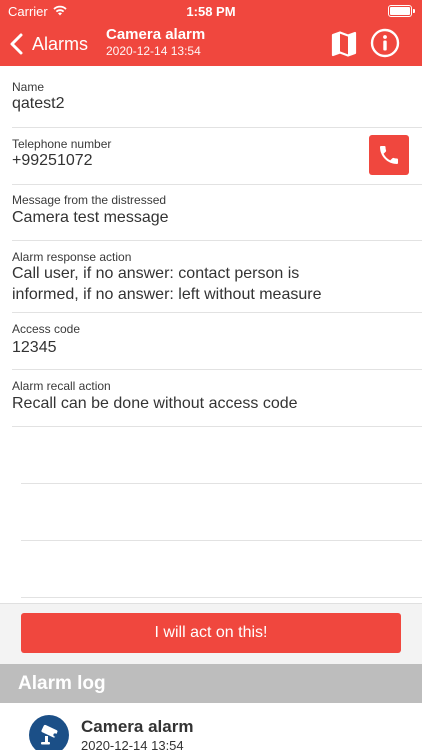  What do you see at coordinates (211, 44) in the screenshot?
I see `nav-bar: Alarms Camera alarm 2020-12-14 13:54` at bounding box center [211, 44].